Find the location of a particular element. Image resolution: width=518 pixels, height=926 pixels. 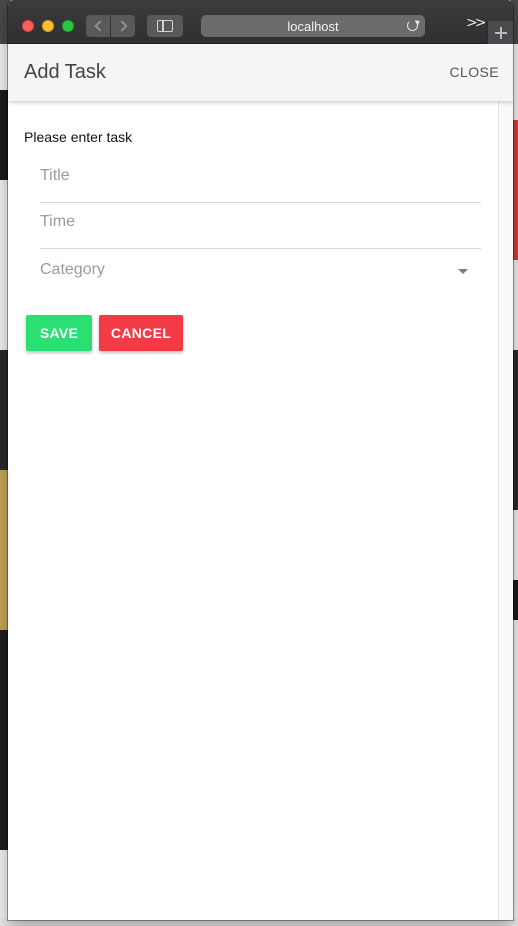

back-button is located at coordinates (98, 26).